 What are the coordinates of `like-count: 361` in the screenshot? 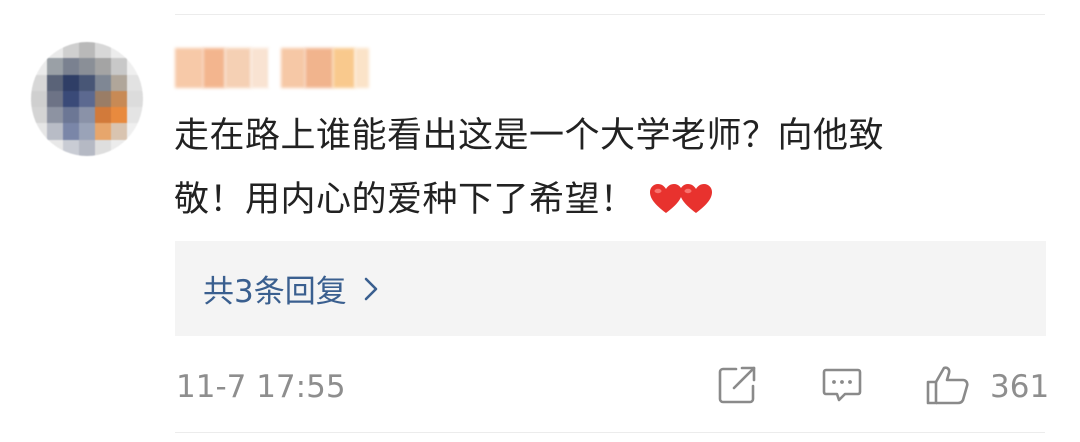 It's located at (1020, 387).